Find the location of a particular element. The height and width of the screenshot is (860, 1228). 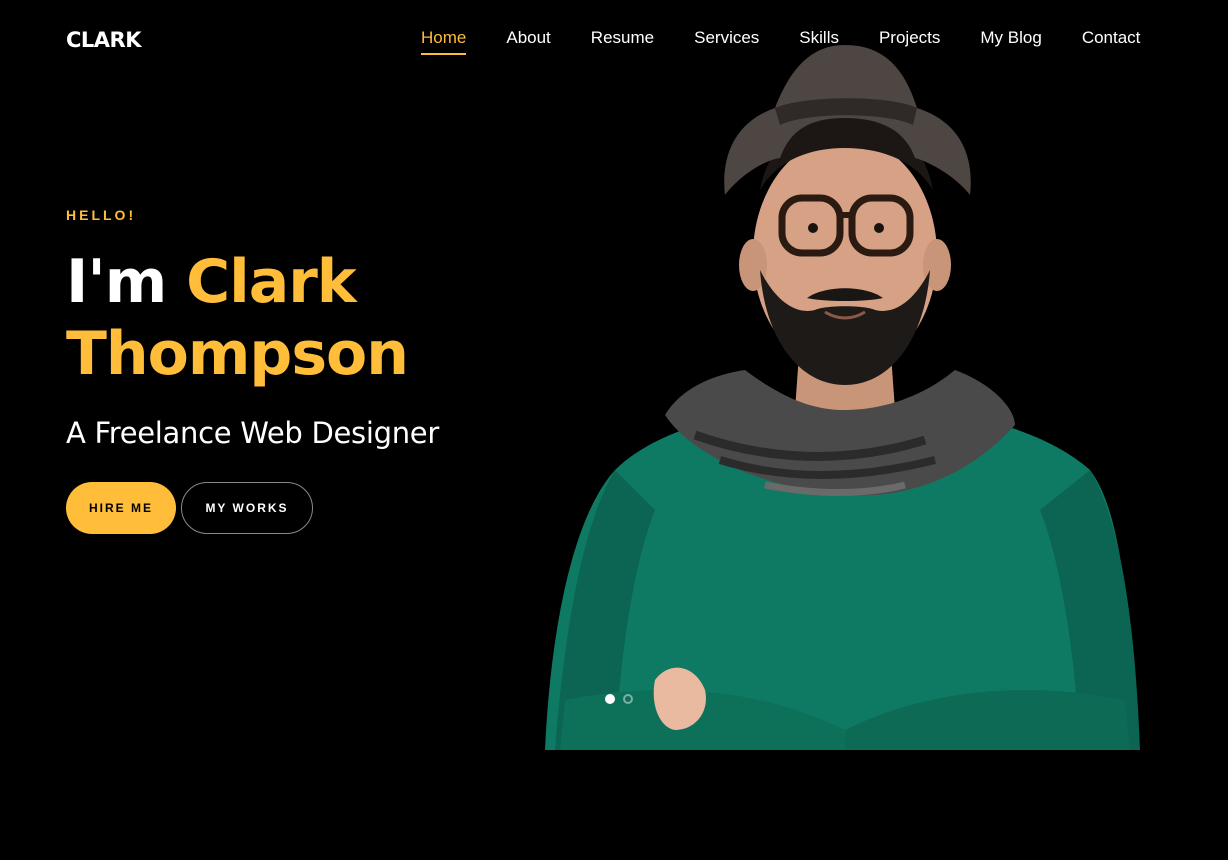

headline-intro: I'm is located at coordinates (116, 282).